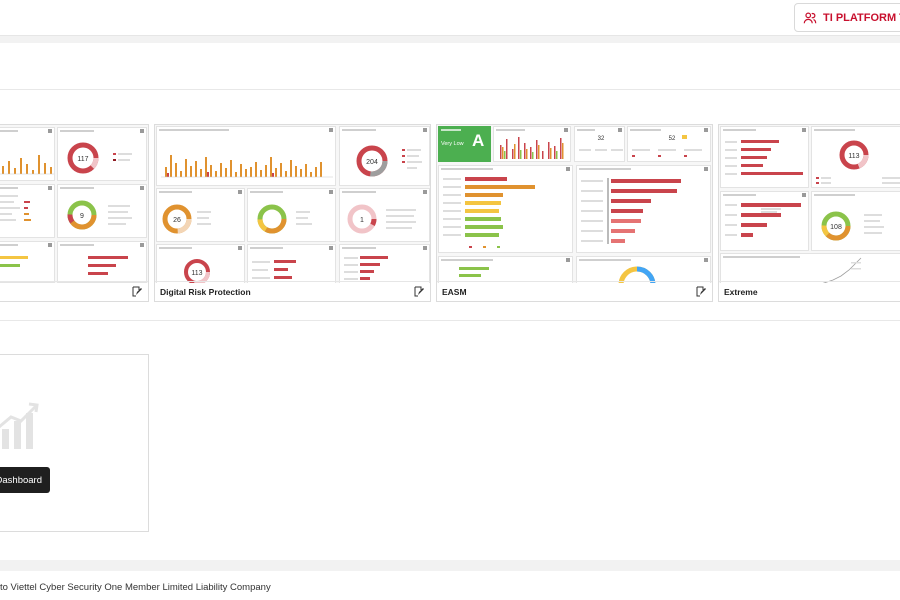  I want to click on grade-letter: A, so click(478, 140).